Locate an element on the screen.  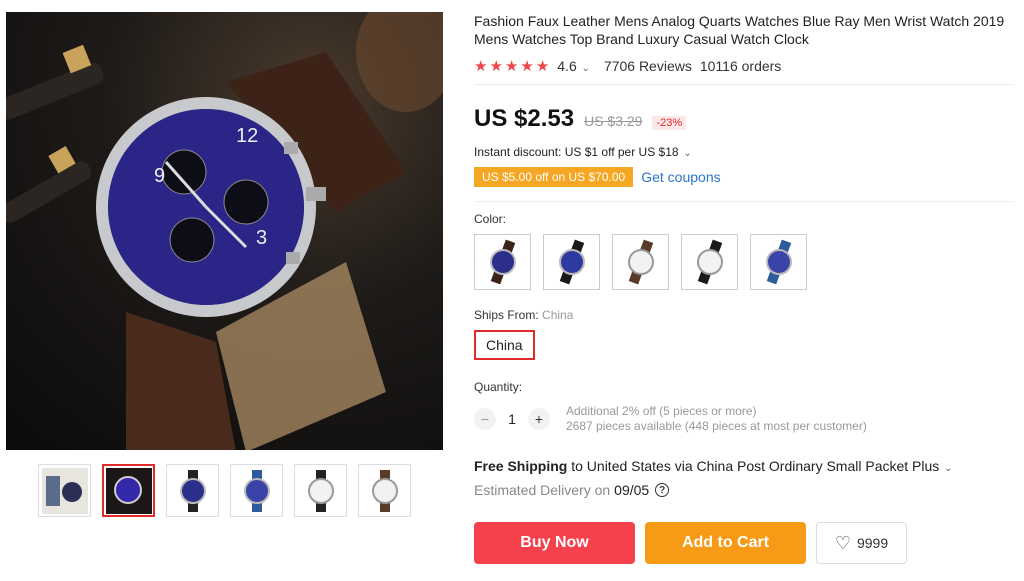
coupon-row: US $5.00 off on US $70.00 Get coupons is located at coordinates (744, 177).